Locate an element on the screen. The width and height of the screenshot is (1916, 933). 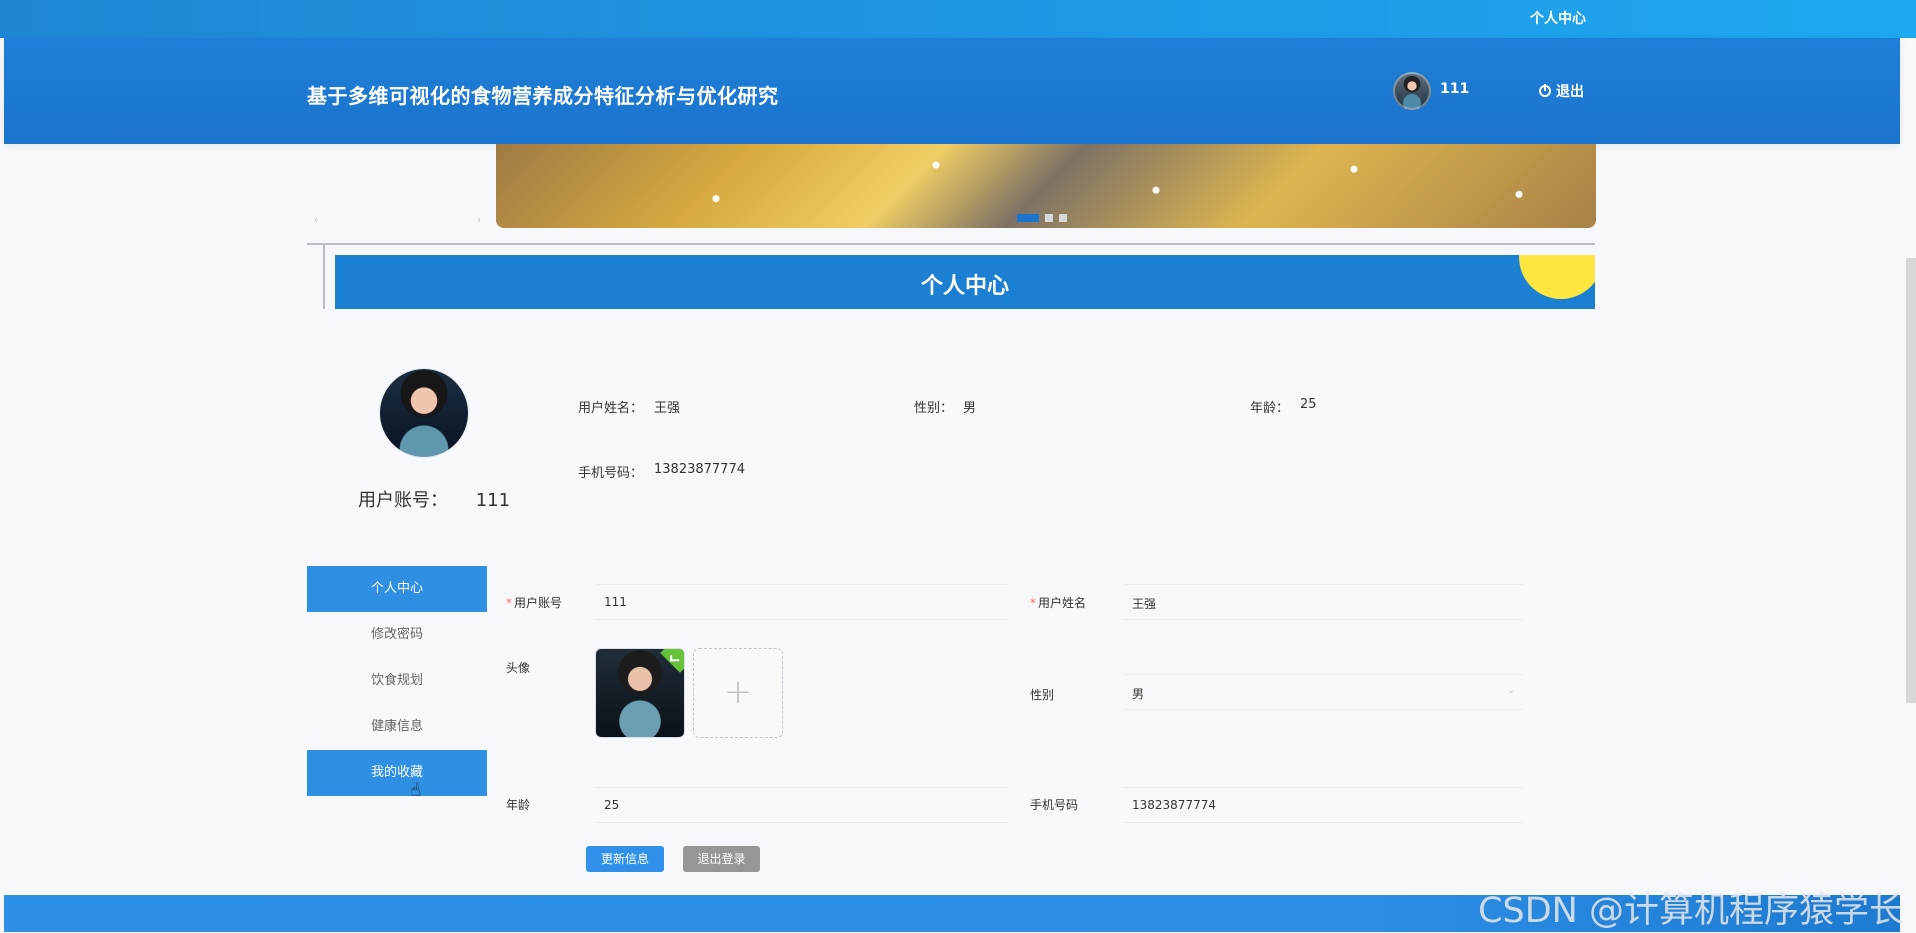
carousel-next-icon: › is located at coordinates (479, 220).